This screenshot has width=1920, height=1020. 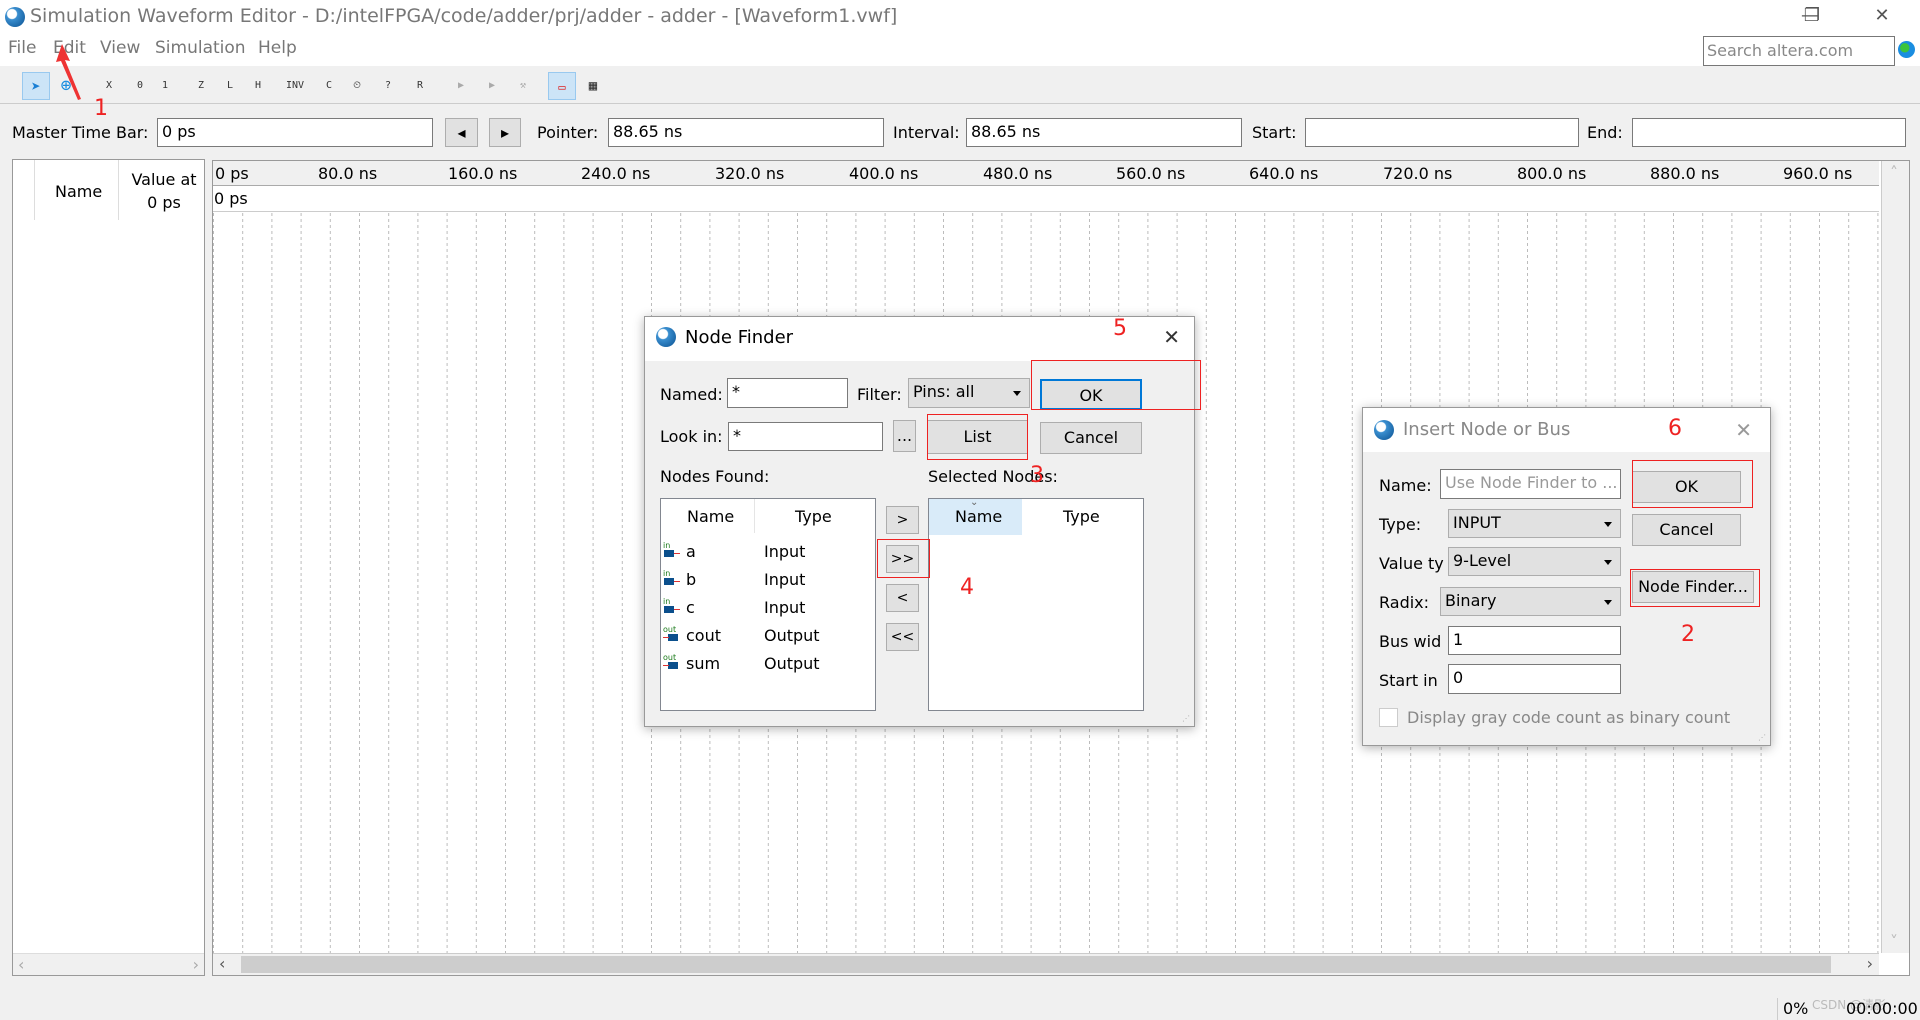 What do you see at coordinates (787, 393) in the screenshot?
I see `named-input: *` at bounding box center [787, 393].